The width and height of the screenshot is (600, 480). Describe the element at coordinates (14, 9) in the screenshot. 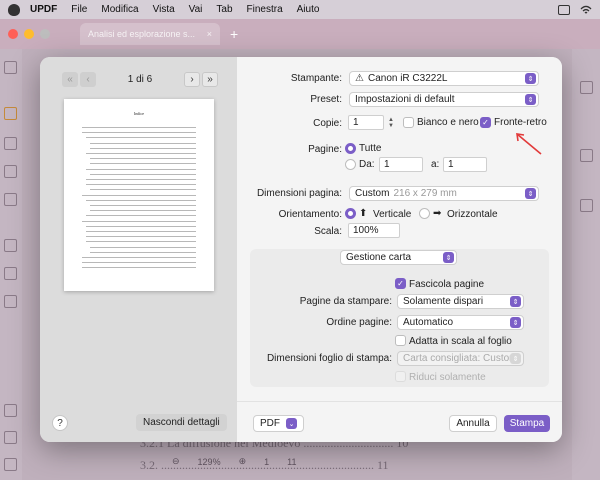

I see `apple-icon` at that location.